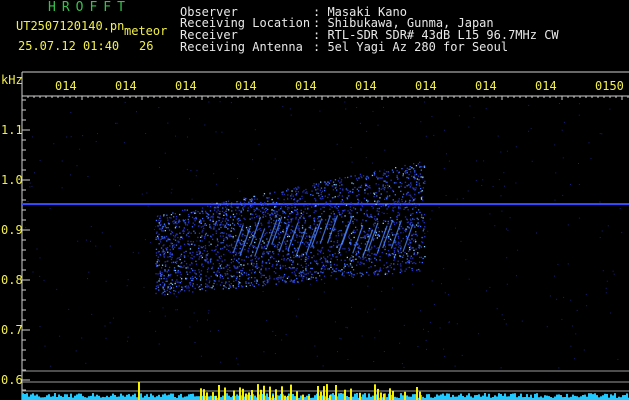 The image size is (629, 400). What do you see at coordinates (139, 391) in the screenshot?
I see `activity-spike` at bounding box center [139, 391].